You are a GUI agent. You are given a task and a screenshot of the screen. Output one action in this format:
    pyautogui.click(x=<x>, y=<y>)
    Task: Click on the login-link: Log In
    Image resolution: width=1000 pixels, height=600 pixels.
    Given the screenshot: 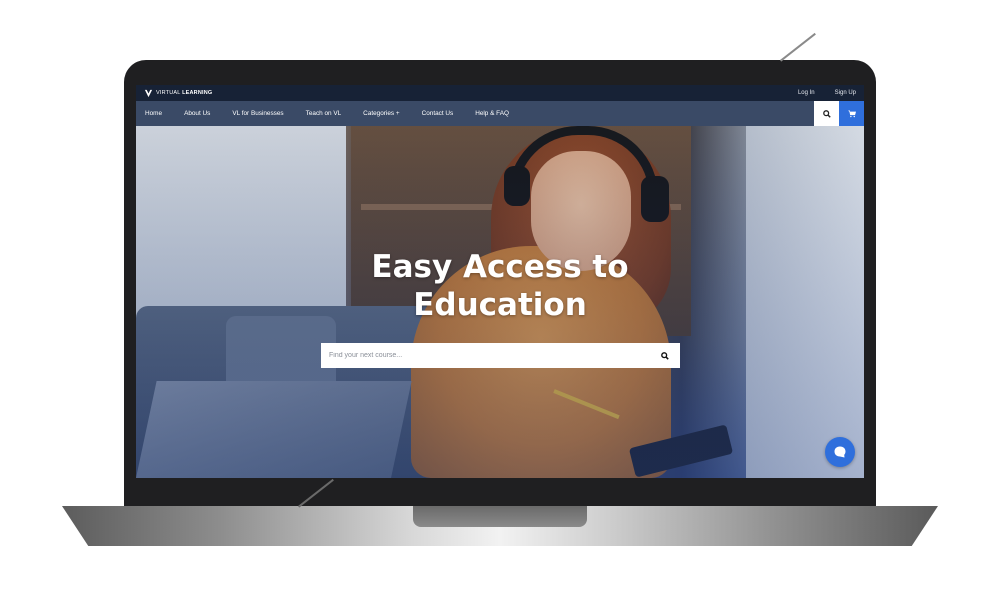 What is the action you would take?
    pyautogui.click(x=806, y=93)
    